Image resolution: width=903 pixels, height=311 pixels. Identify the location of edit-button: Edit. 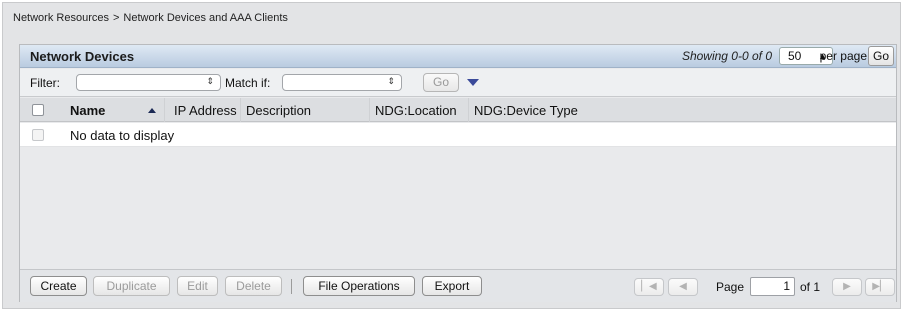
(197, 286).